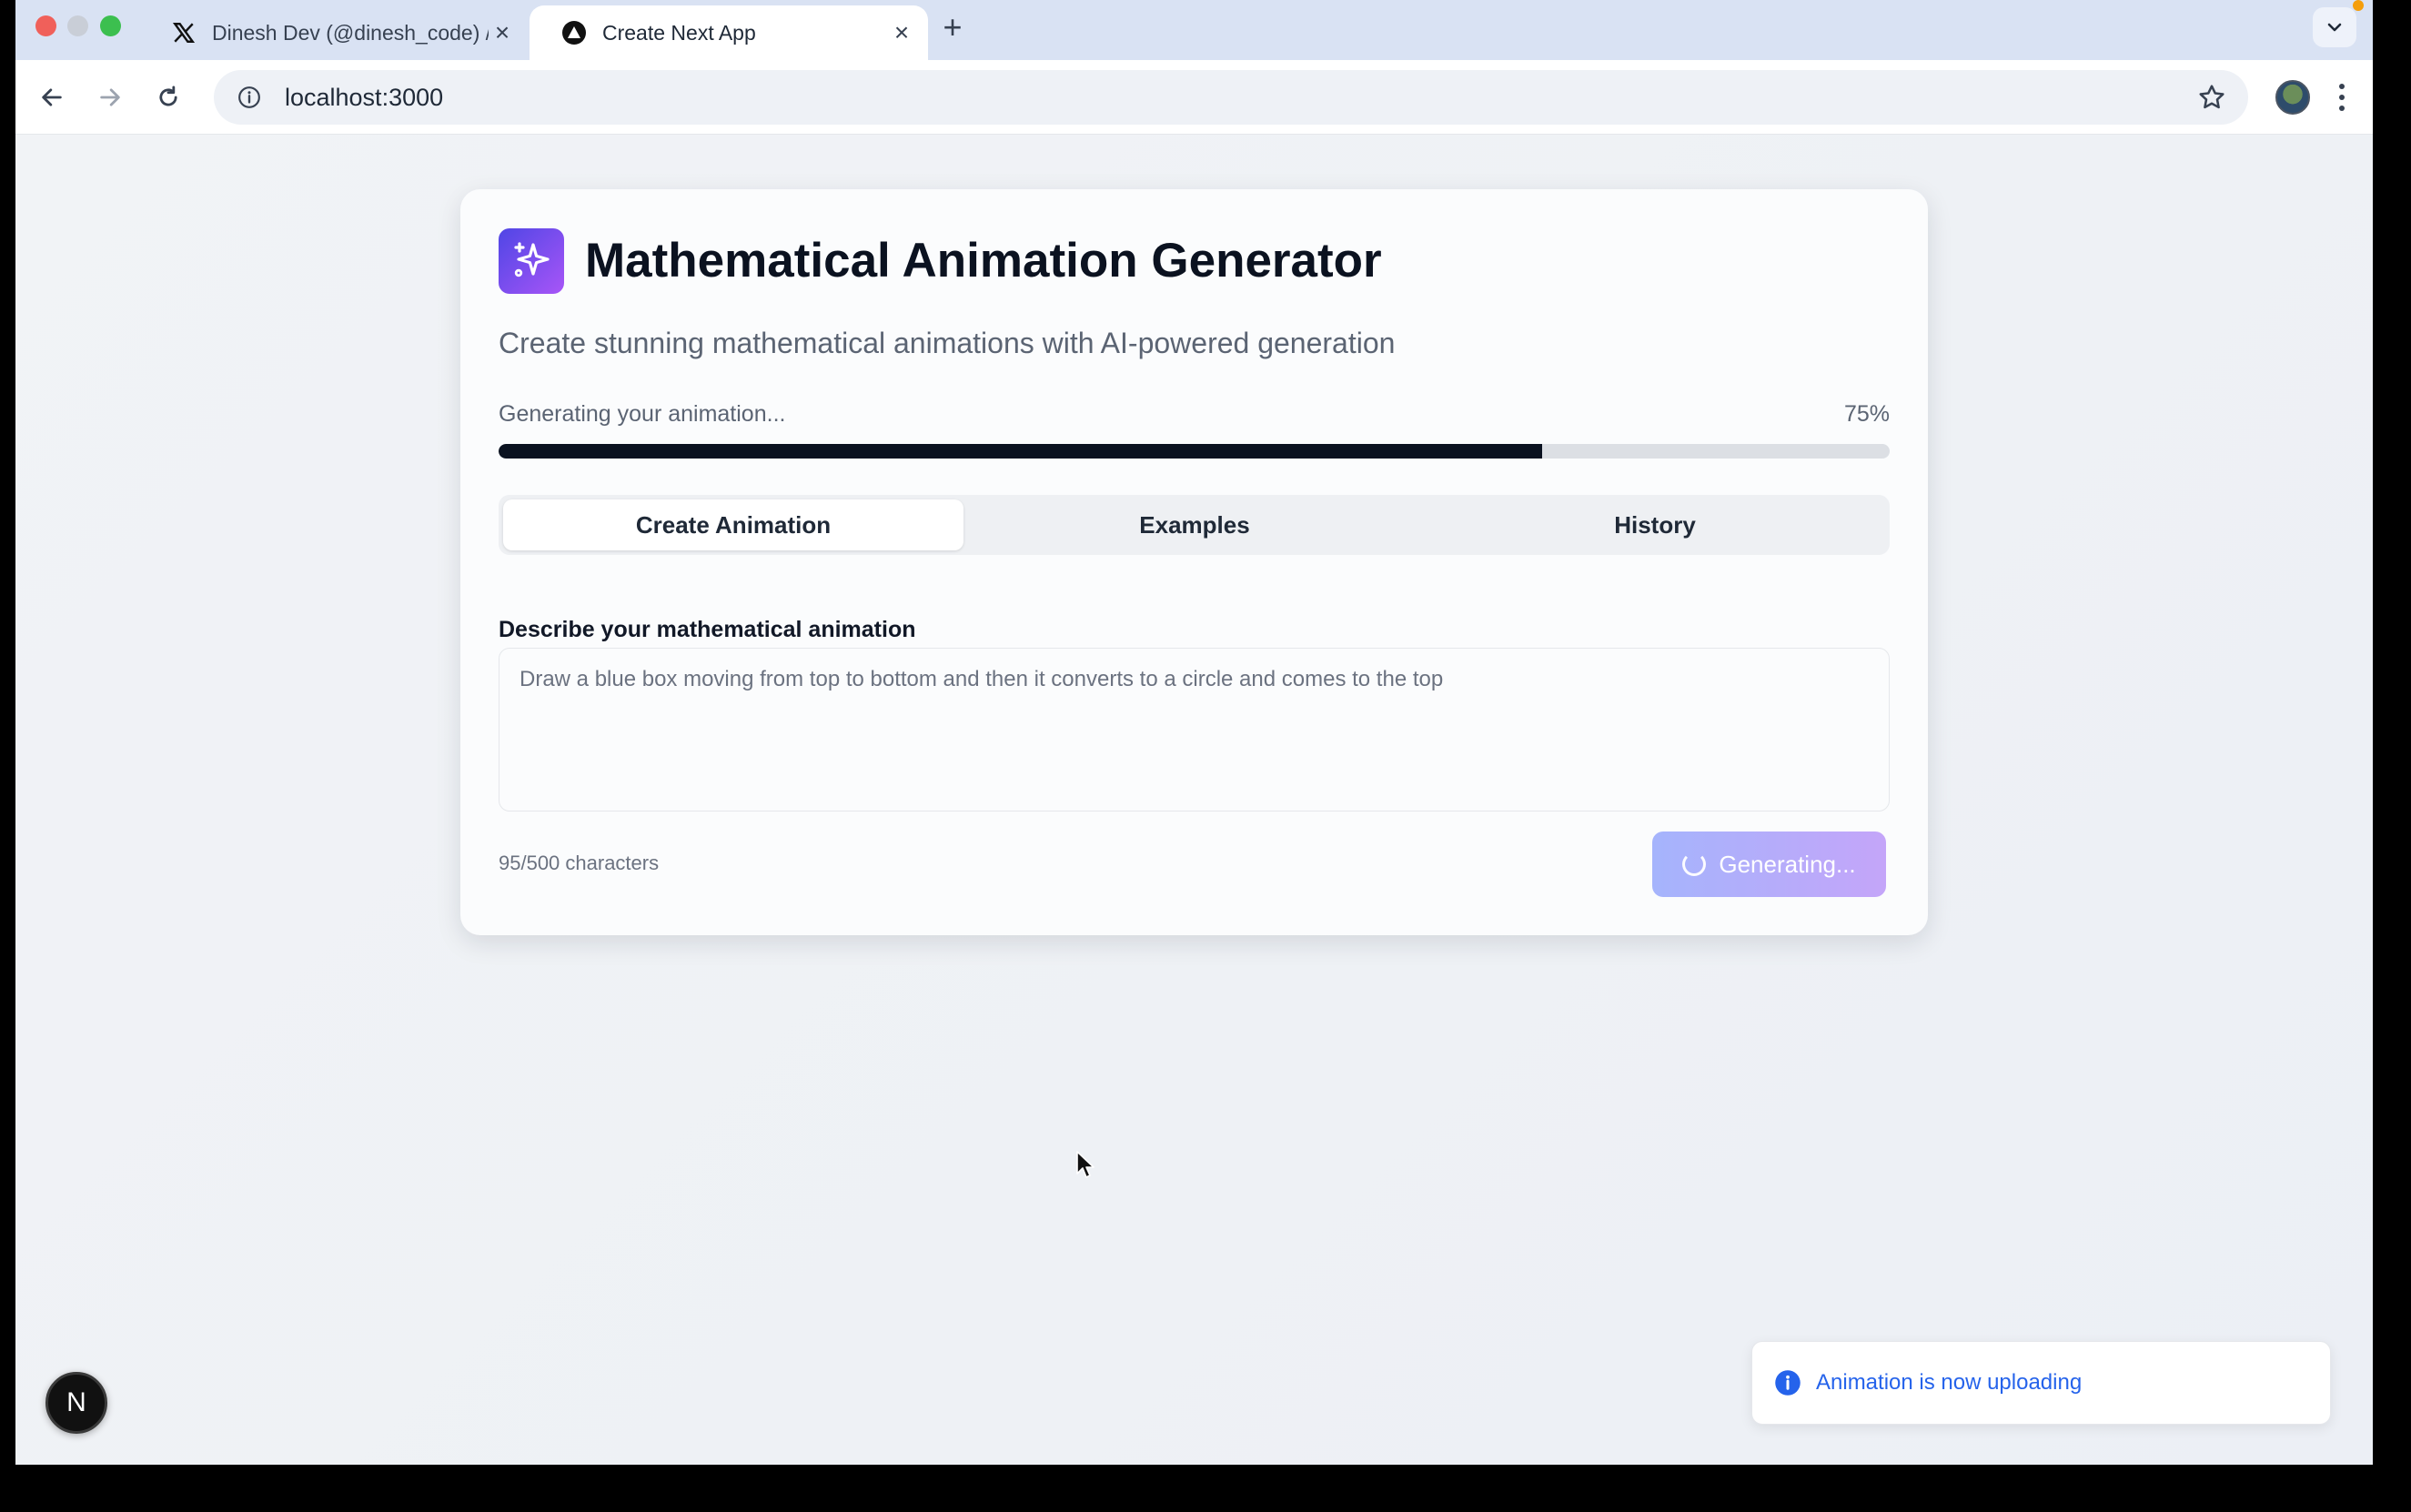 This screenshot has height=1512, width=2411. I want to click on prompt-label: Describe your mathematical animation, so click(707, 630).